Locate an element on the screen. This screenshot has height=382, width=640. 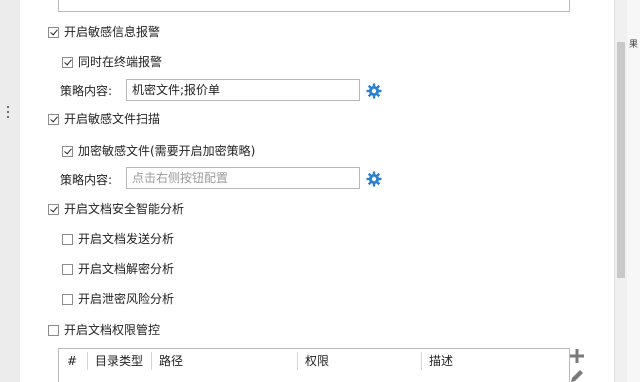
sensitive-info-alert-checkbox is located at coordinates (53, 32).